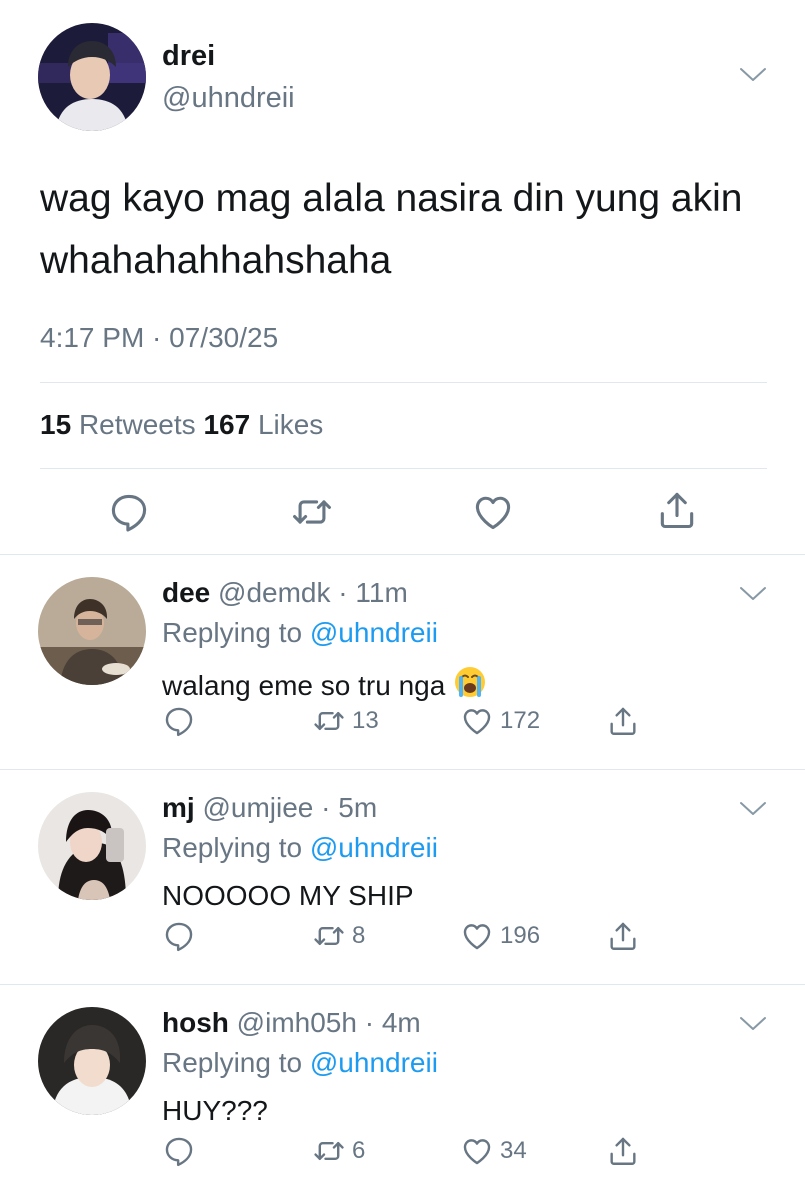 Image resolution: width=805 pixels, height=1200 pixels. What do you see at coordinates (159, 338) in the screenshot?
I see `tweet-timestamp: 4:17 PM · 07/30/25` at bounding box center [159, 338].